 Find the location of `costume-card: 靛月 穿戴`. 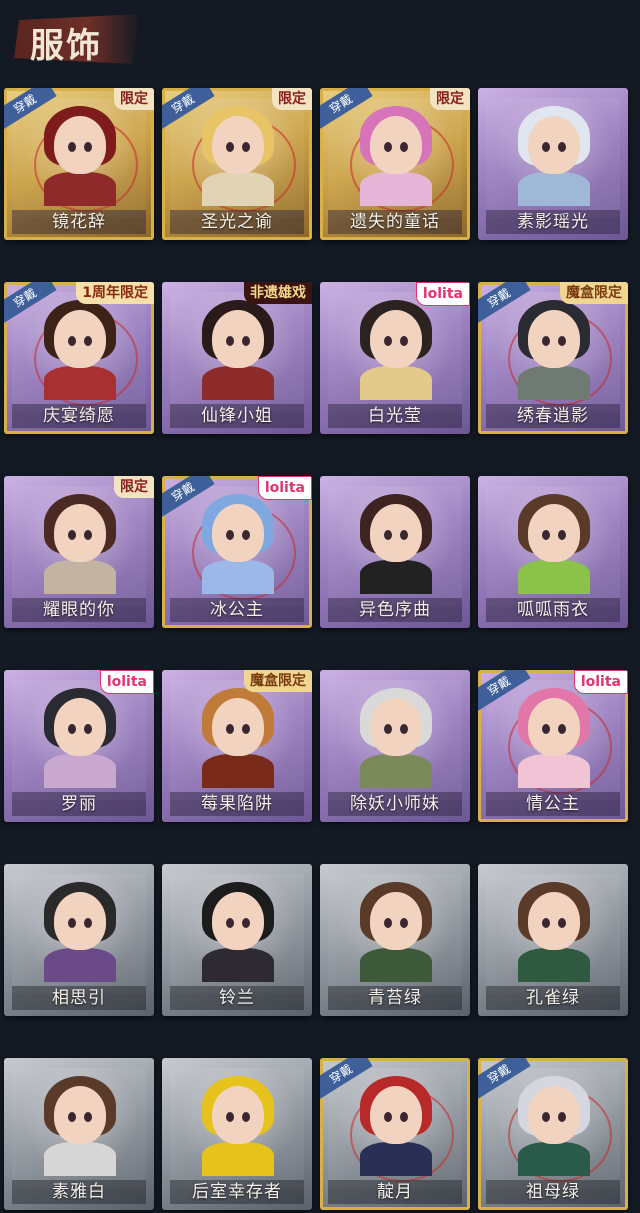

costume-card: 靛月 穿戴 is located at coordinates (395, 1134).